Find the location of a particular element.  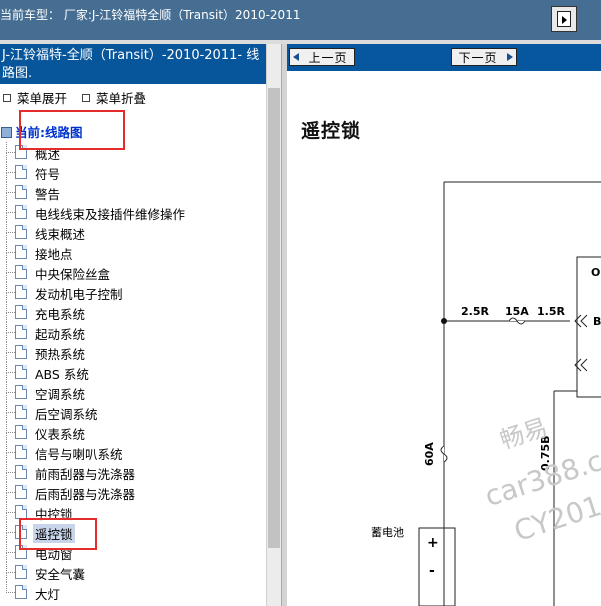

menu-collapse-button: 菜单折叠 is located at coordinates (112, 97).